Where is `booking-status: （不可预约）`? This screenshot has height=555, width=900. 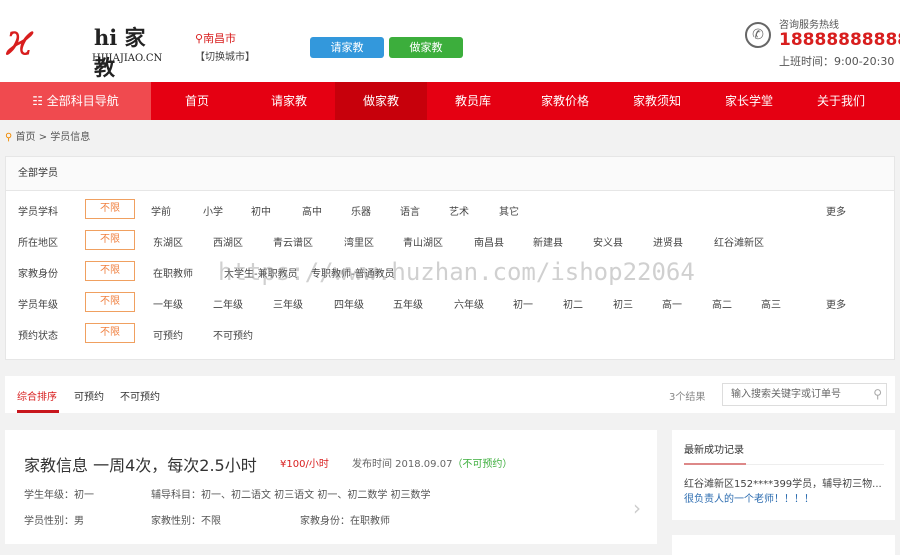
booking-status: （不可预约） is located at coordinates (482, 464).